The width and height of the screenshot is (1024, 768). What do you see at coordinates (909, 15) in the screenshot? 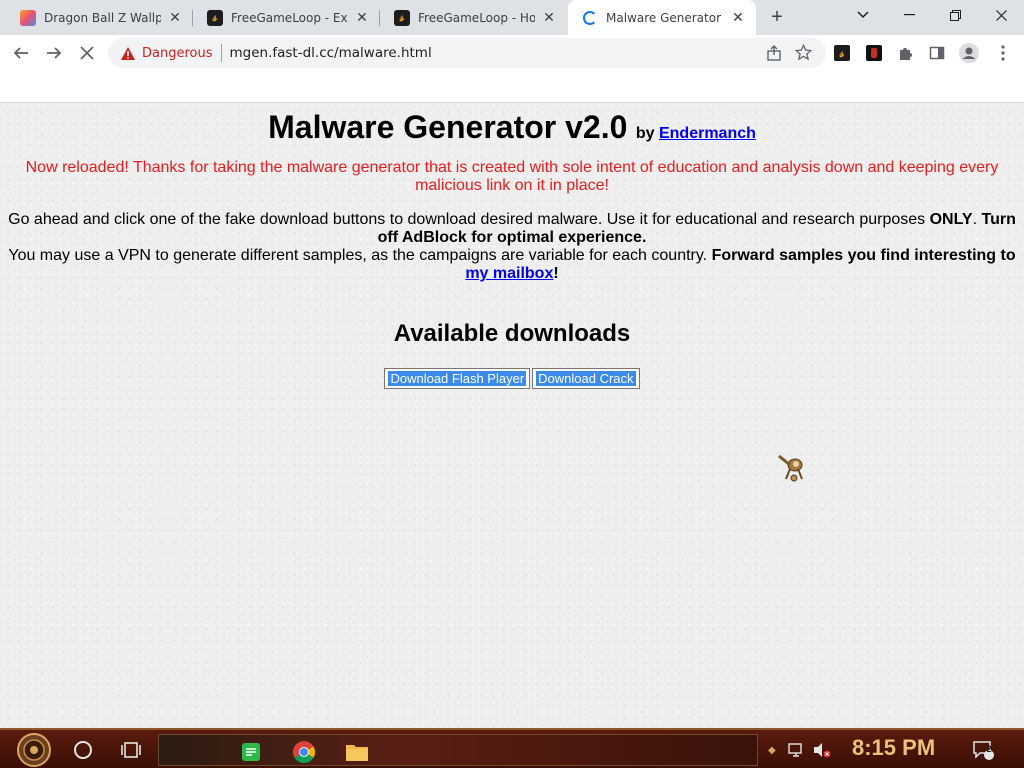
I see `minimize-icon` at bounding box center [909, 15].